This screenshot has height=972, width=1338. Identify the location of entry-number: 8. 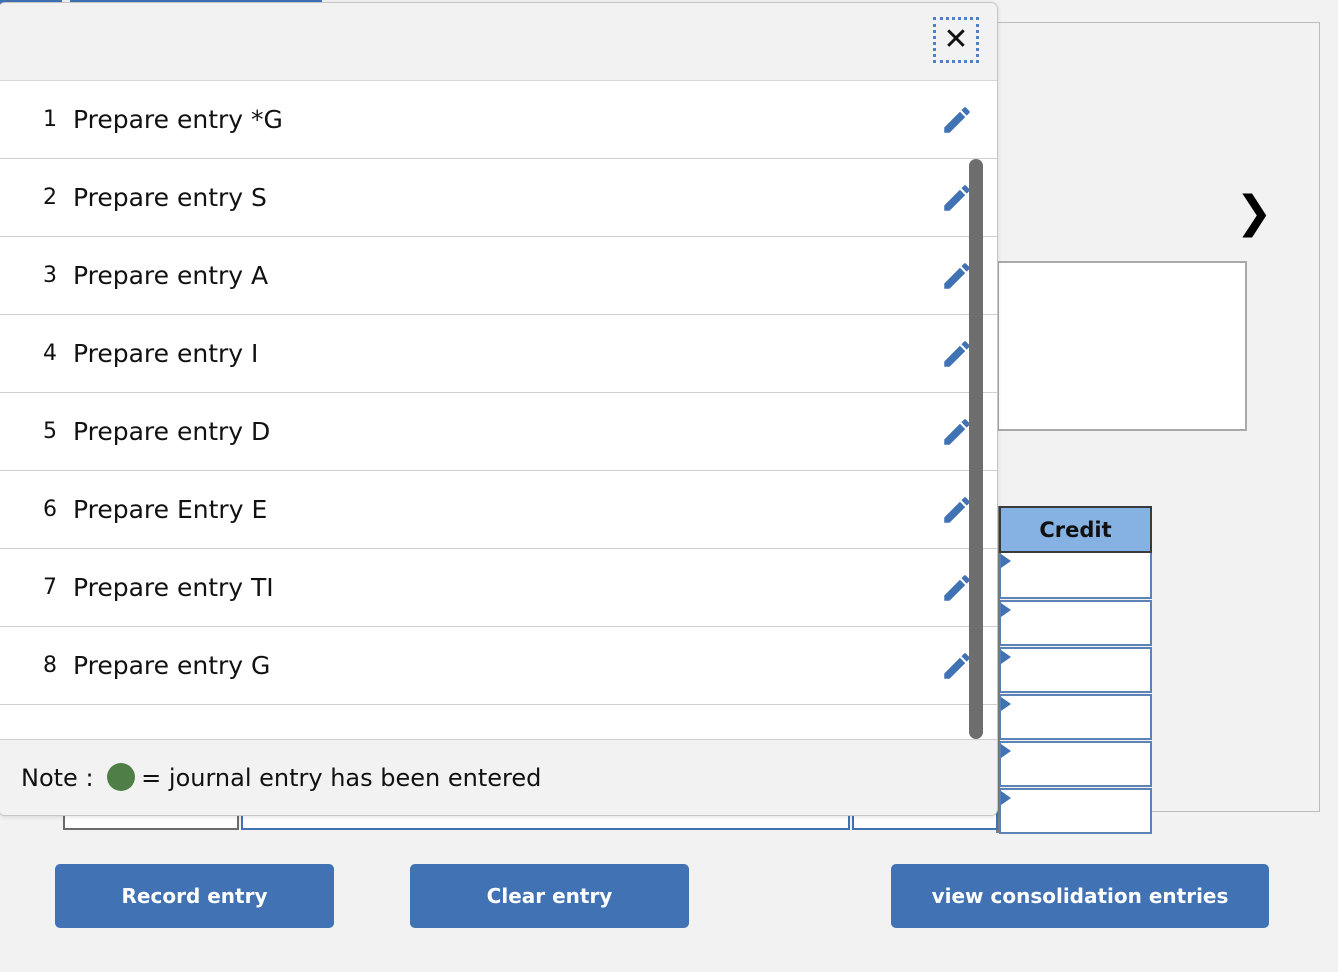
(50, 665).